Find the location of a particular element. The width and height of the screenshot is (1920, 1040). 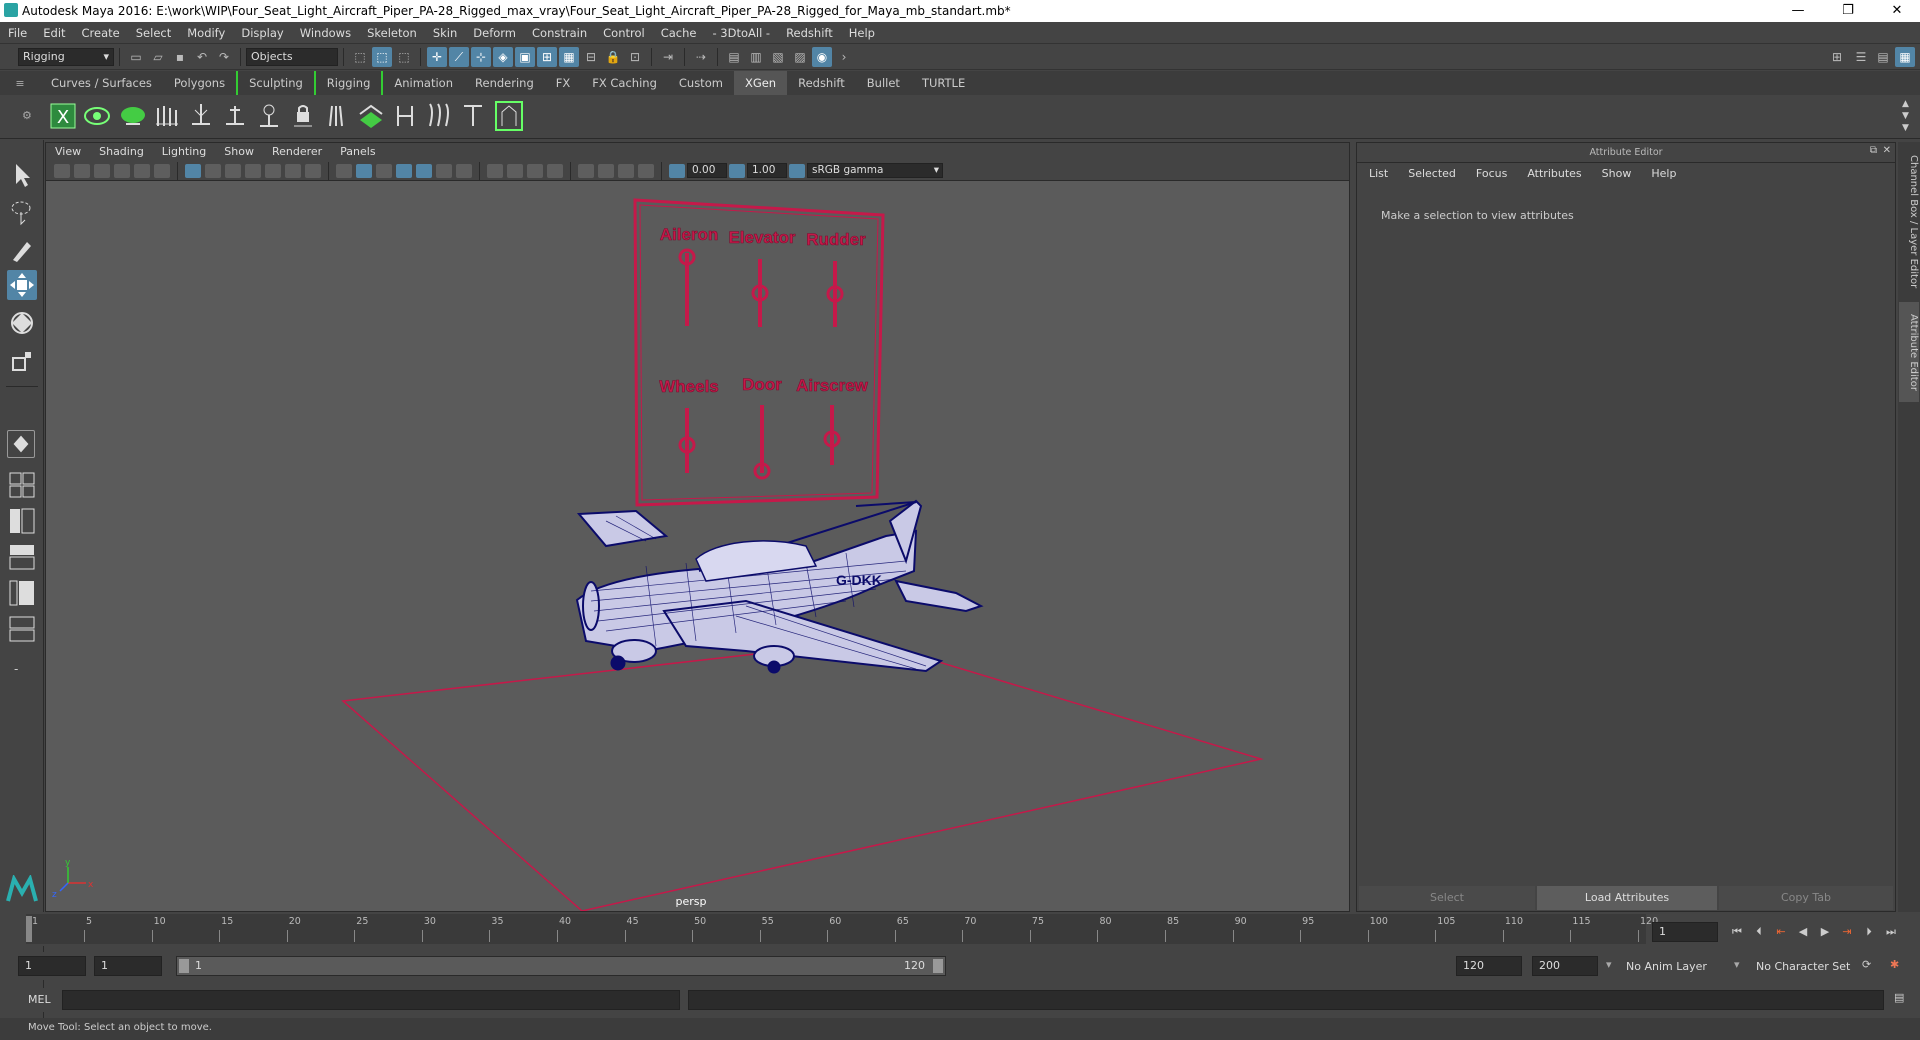

ae-menu-list: List is located at coordinates (1378, 174).